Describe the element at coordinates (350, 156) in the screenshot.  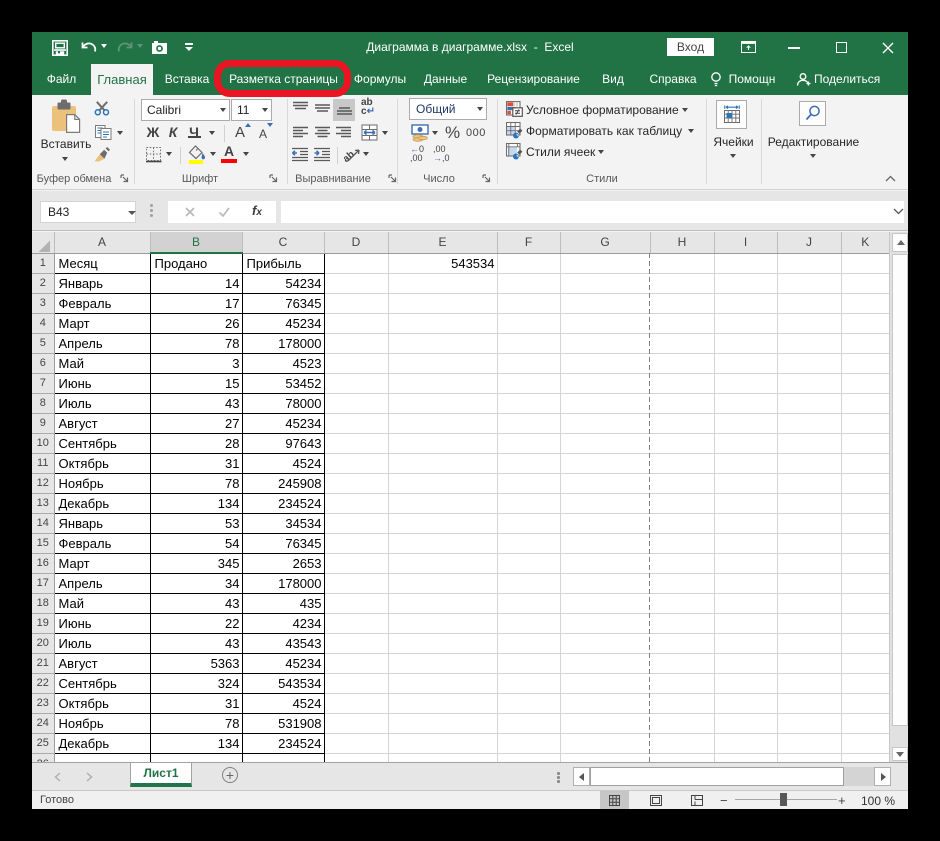
I see `svg-text: ab` at that location.